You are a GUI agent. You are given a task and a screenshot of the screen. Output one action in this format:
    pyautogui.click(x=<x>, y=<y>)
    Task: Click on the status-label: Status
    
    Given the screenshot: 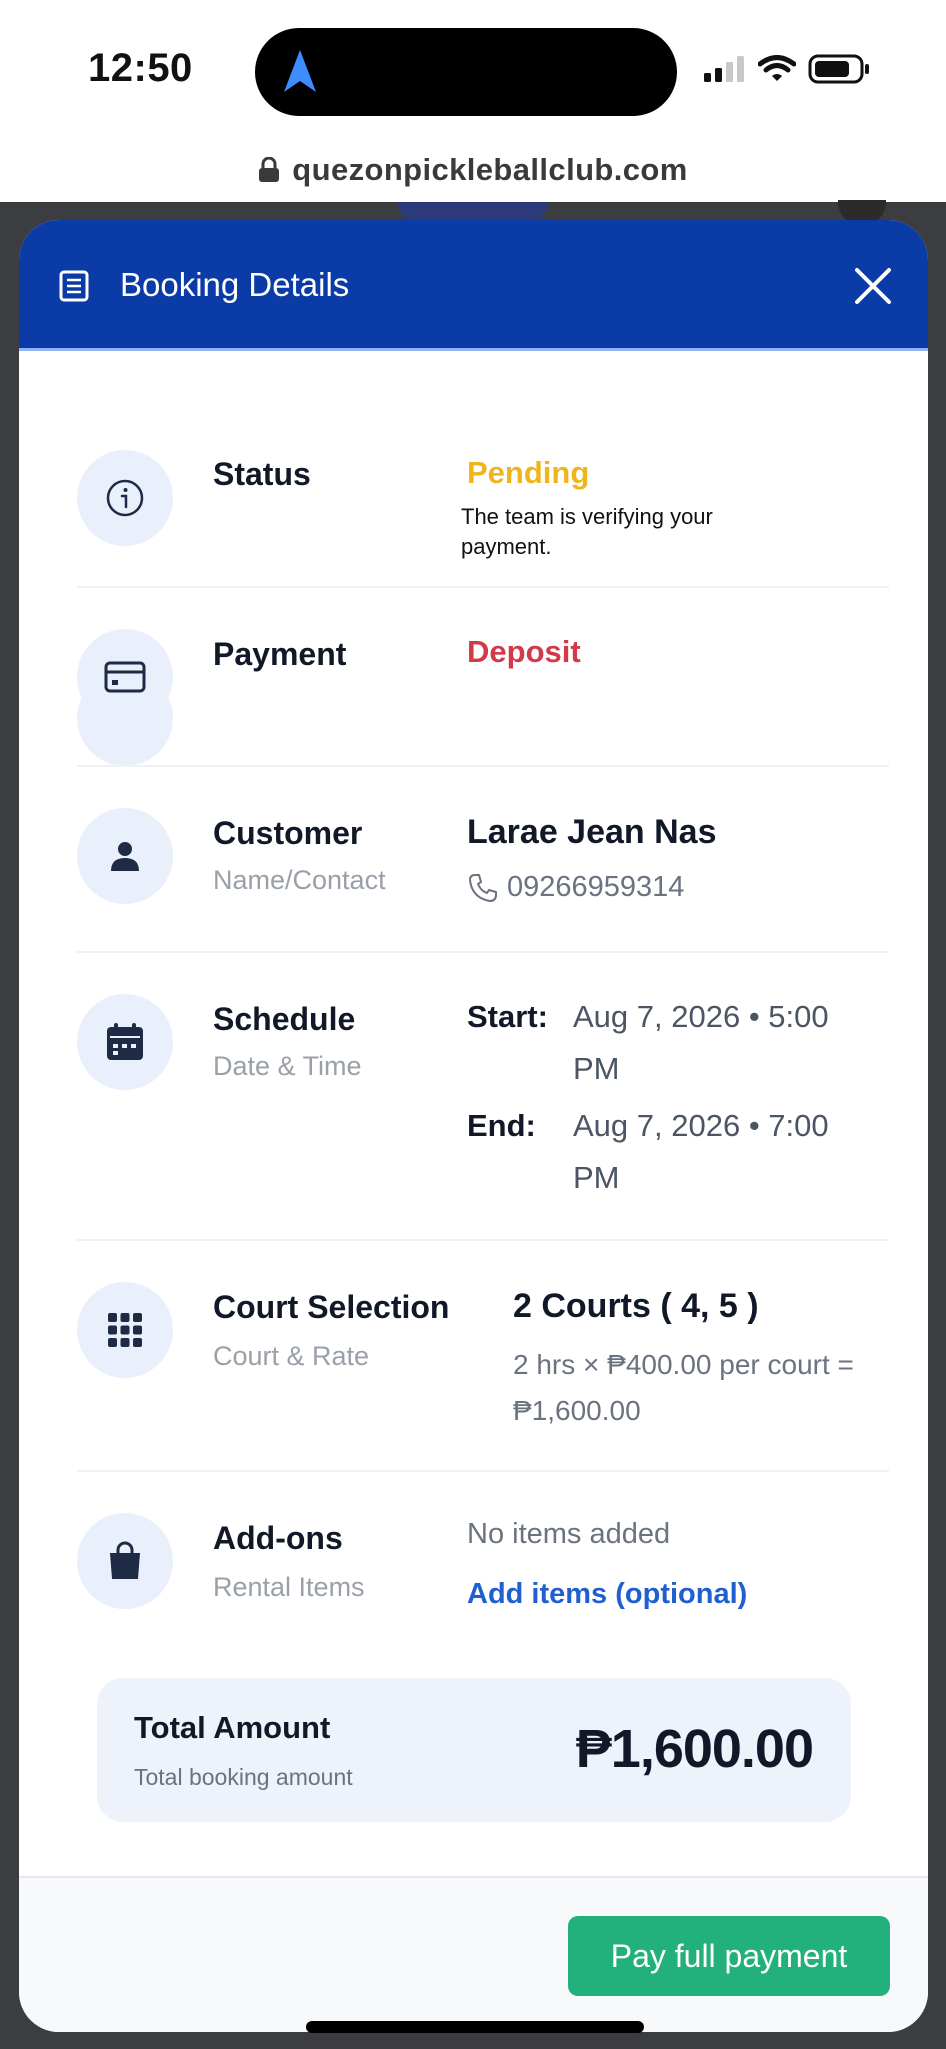 What is the action you would take?
    pyautogui.click(x=262, y=474)
    